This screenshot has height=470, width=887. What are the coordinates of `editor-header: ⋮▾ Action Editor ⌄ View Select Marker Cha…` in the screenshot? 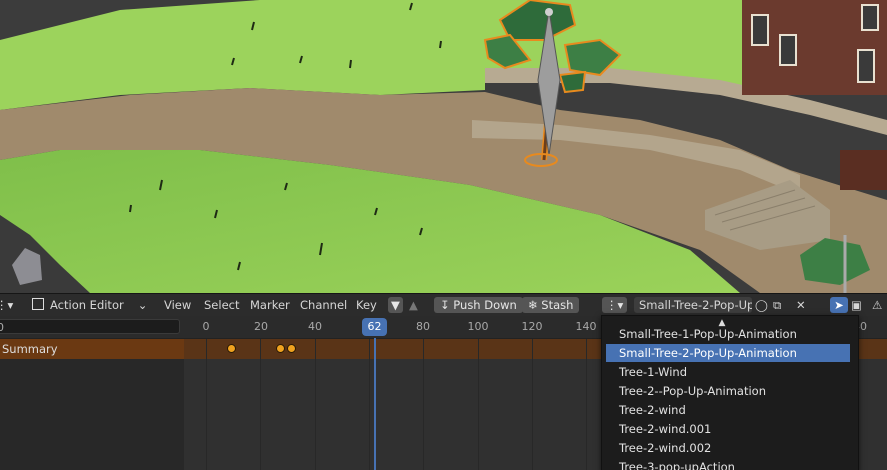 It's located at (443, 304).